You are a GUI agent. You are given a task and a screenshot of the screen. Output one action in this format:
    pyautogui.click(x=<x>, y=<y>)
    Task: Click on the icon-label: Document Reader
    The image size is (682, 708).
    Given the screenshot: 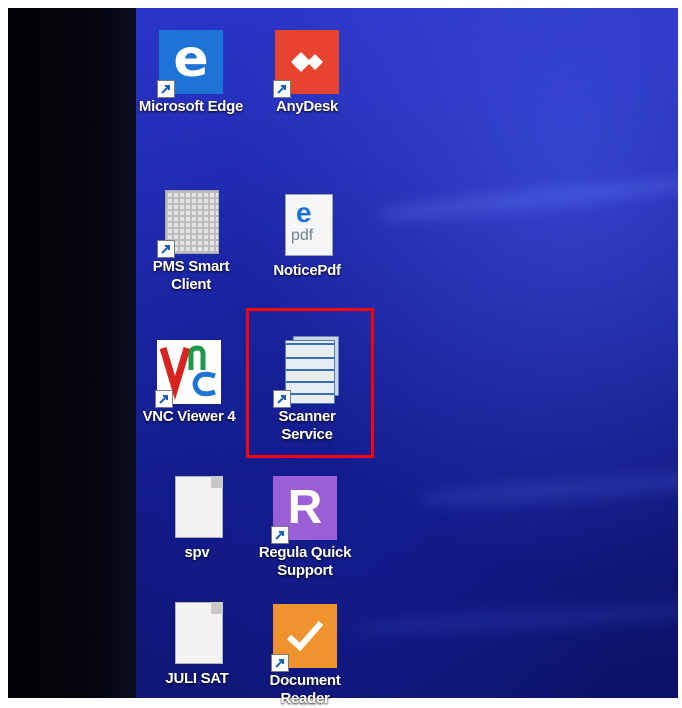 What is the action you would take?
    pyautogui.click(x=305, y=689)
    